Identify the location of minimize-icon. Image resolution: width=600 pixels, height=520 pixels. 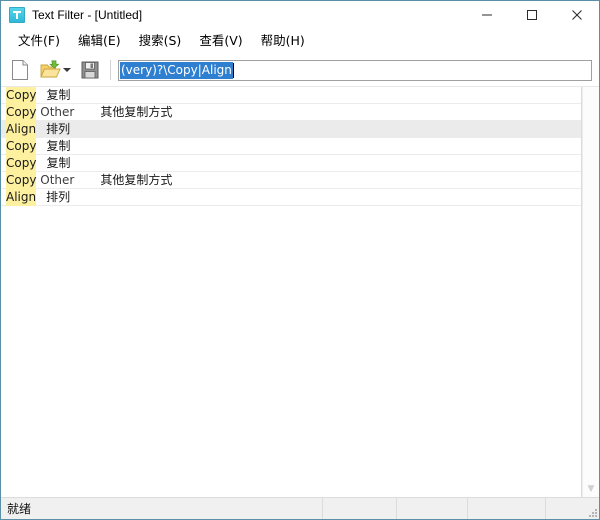
(486, 15).